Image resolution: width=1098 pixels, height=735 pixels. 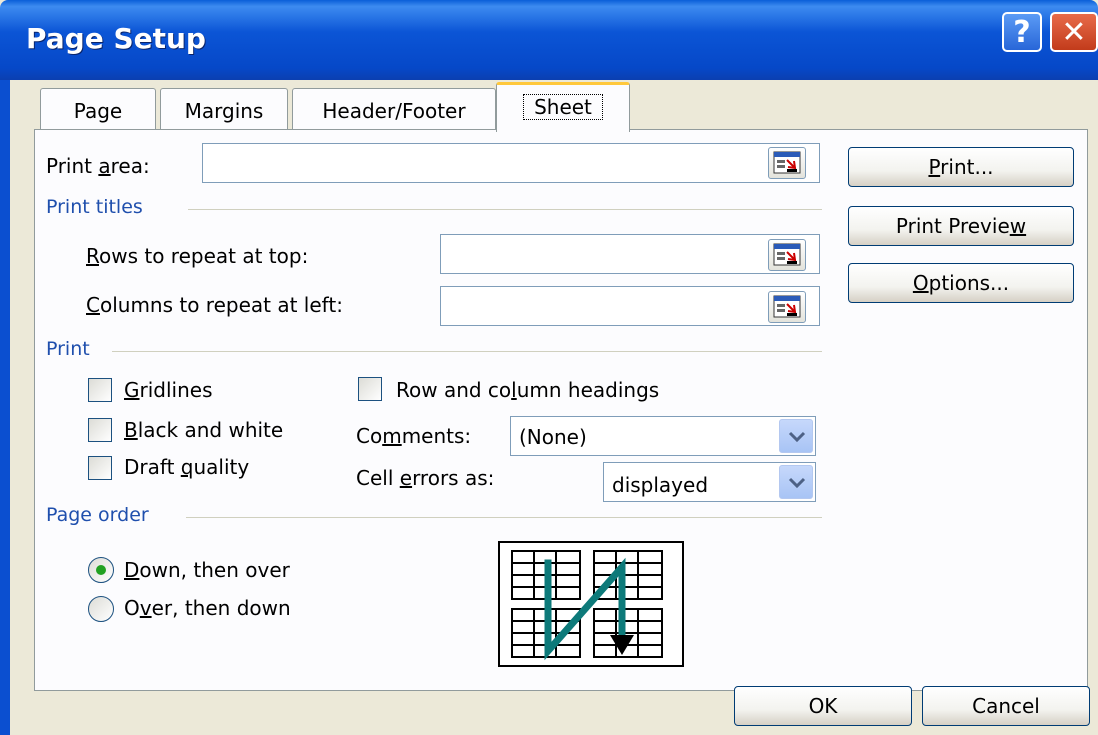 I want to click on tab-margins: Margins, so click(x=224, y=109).